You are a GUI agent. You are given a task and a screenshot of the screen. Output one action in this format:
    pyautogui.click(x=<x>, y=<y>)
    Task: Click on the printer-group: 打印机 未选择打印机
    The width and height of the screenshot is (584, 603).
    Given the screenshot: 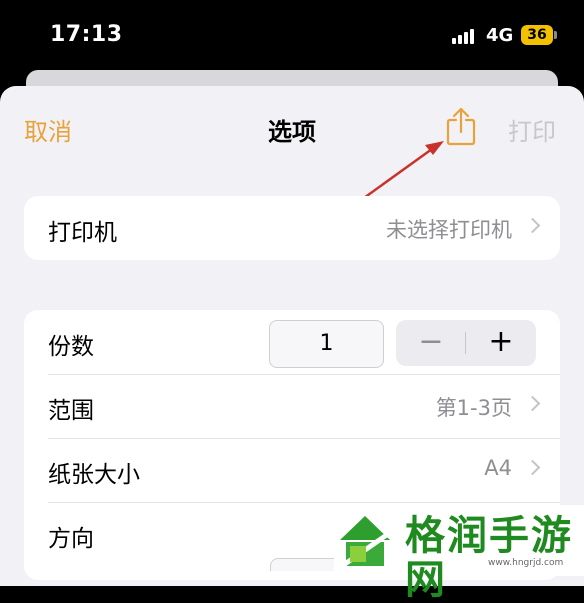 What is the action you would take?
    pyautogui.click(x=292, y=228)
    